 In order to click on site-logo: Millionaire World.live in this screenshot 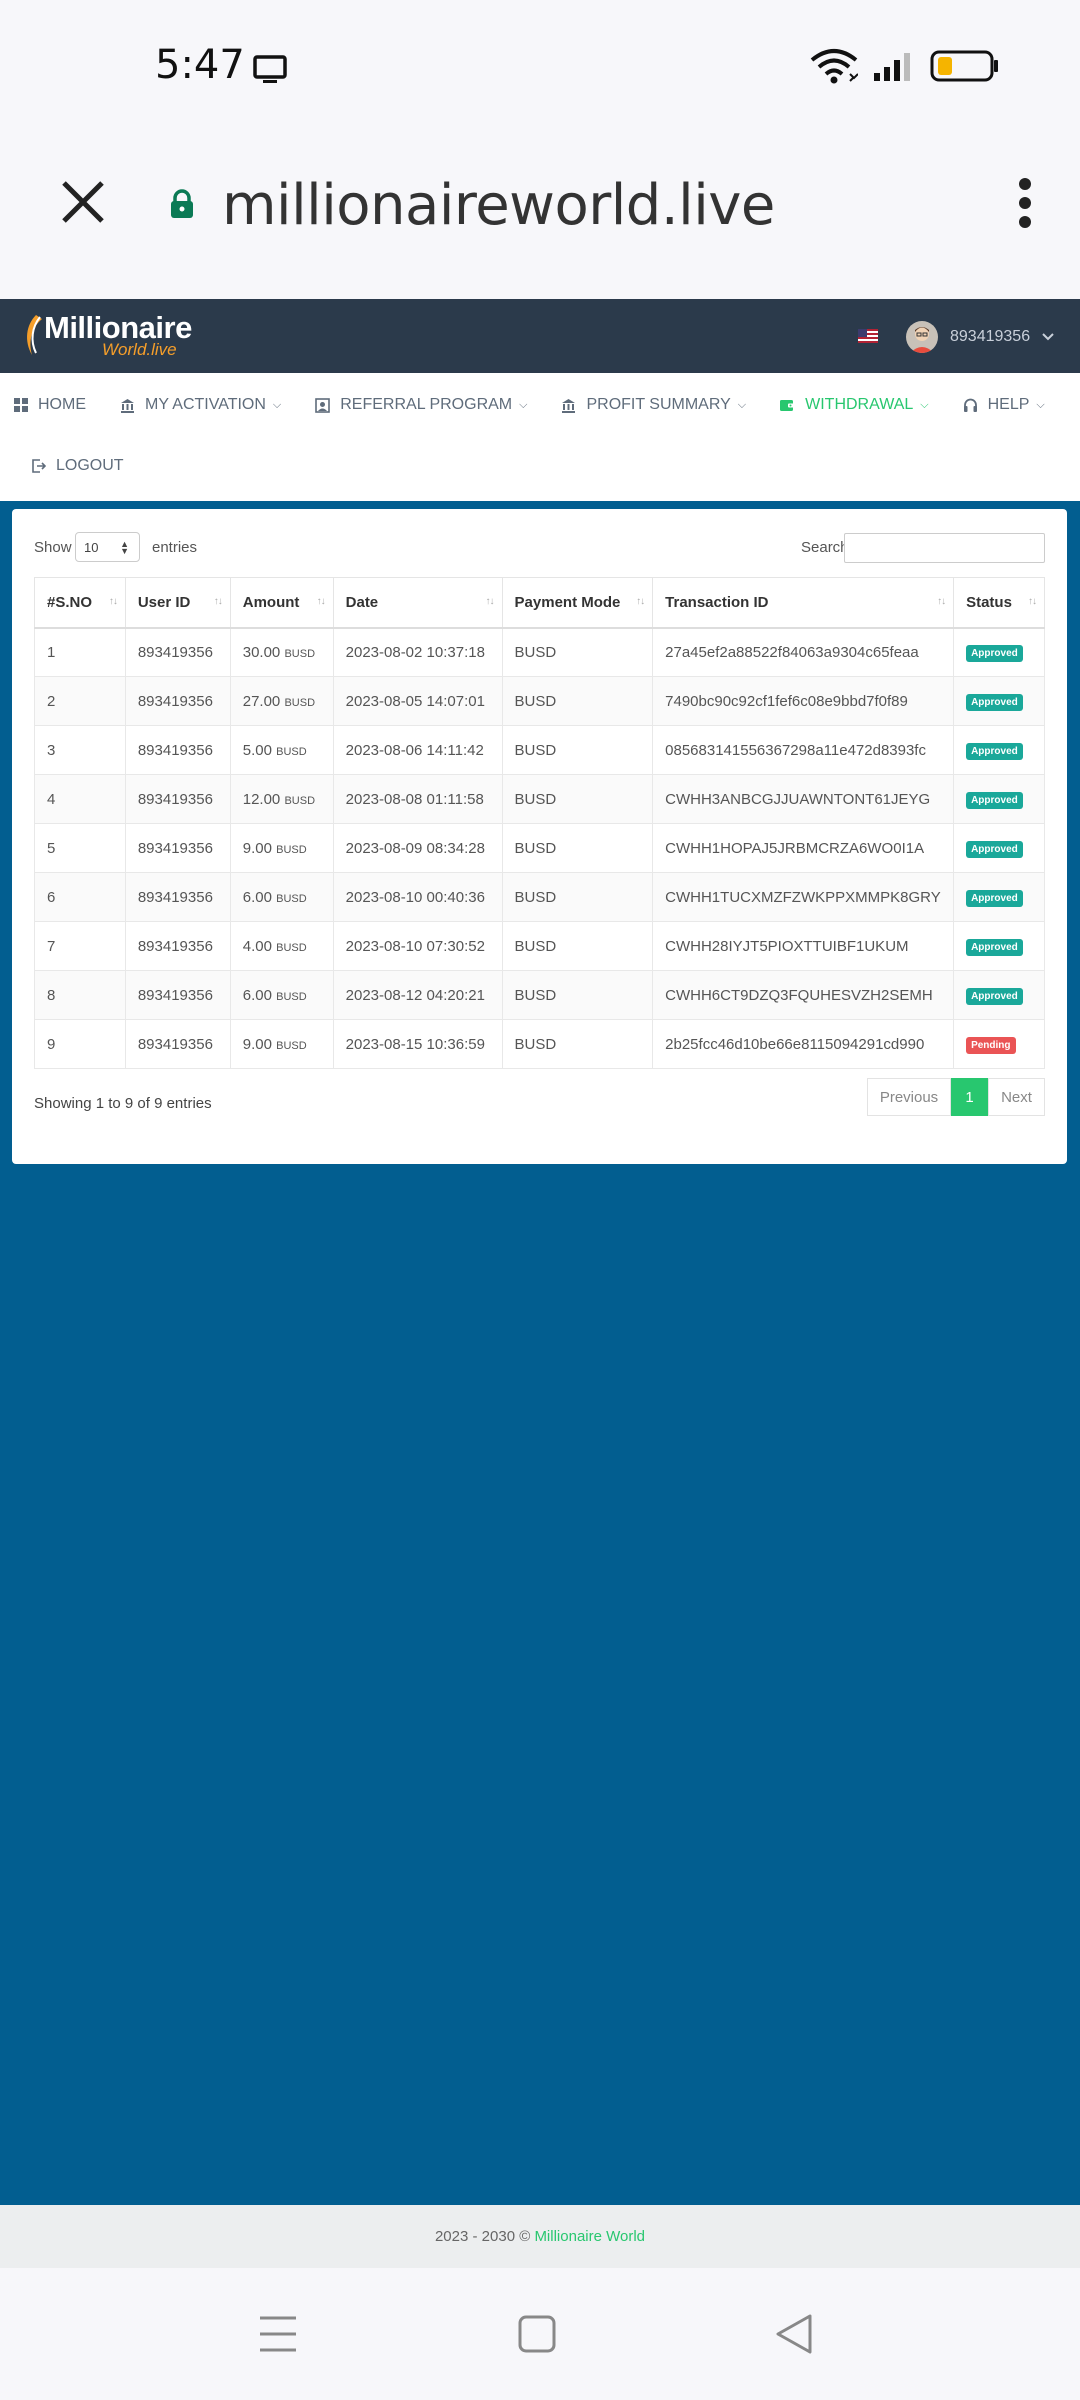, I will do `click(107, 334)`.